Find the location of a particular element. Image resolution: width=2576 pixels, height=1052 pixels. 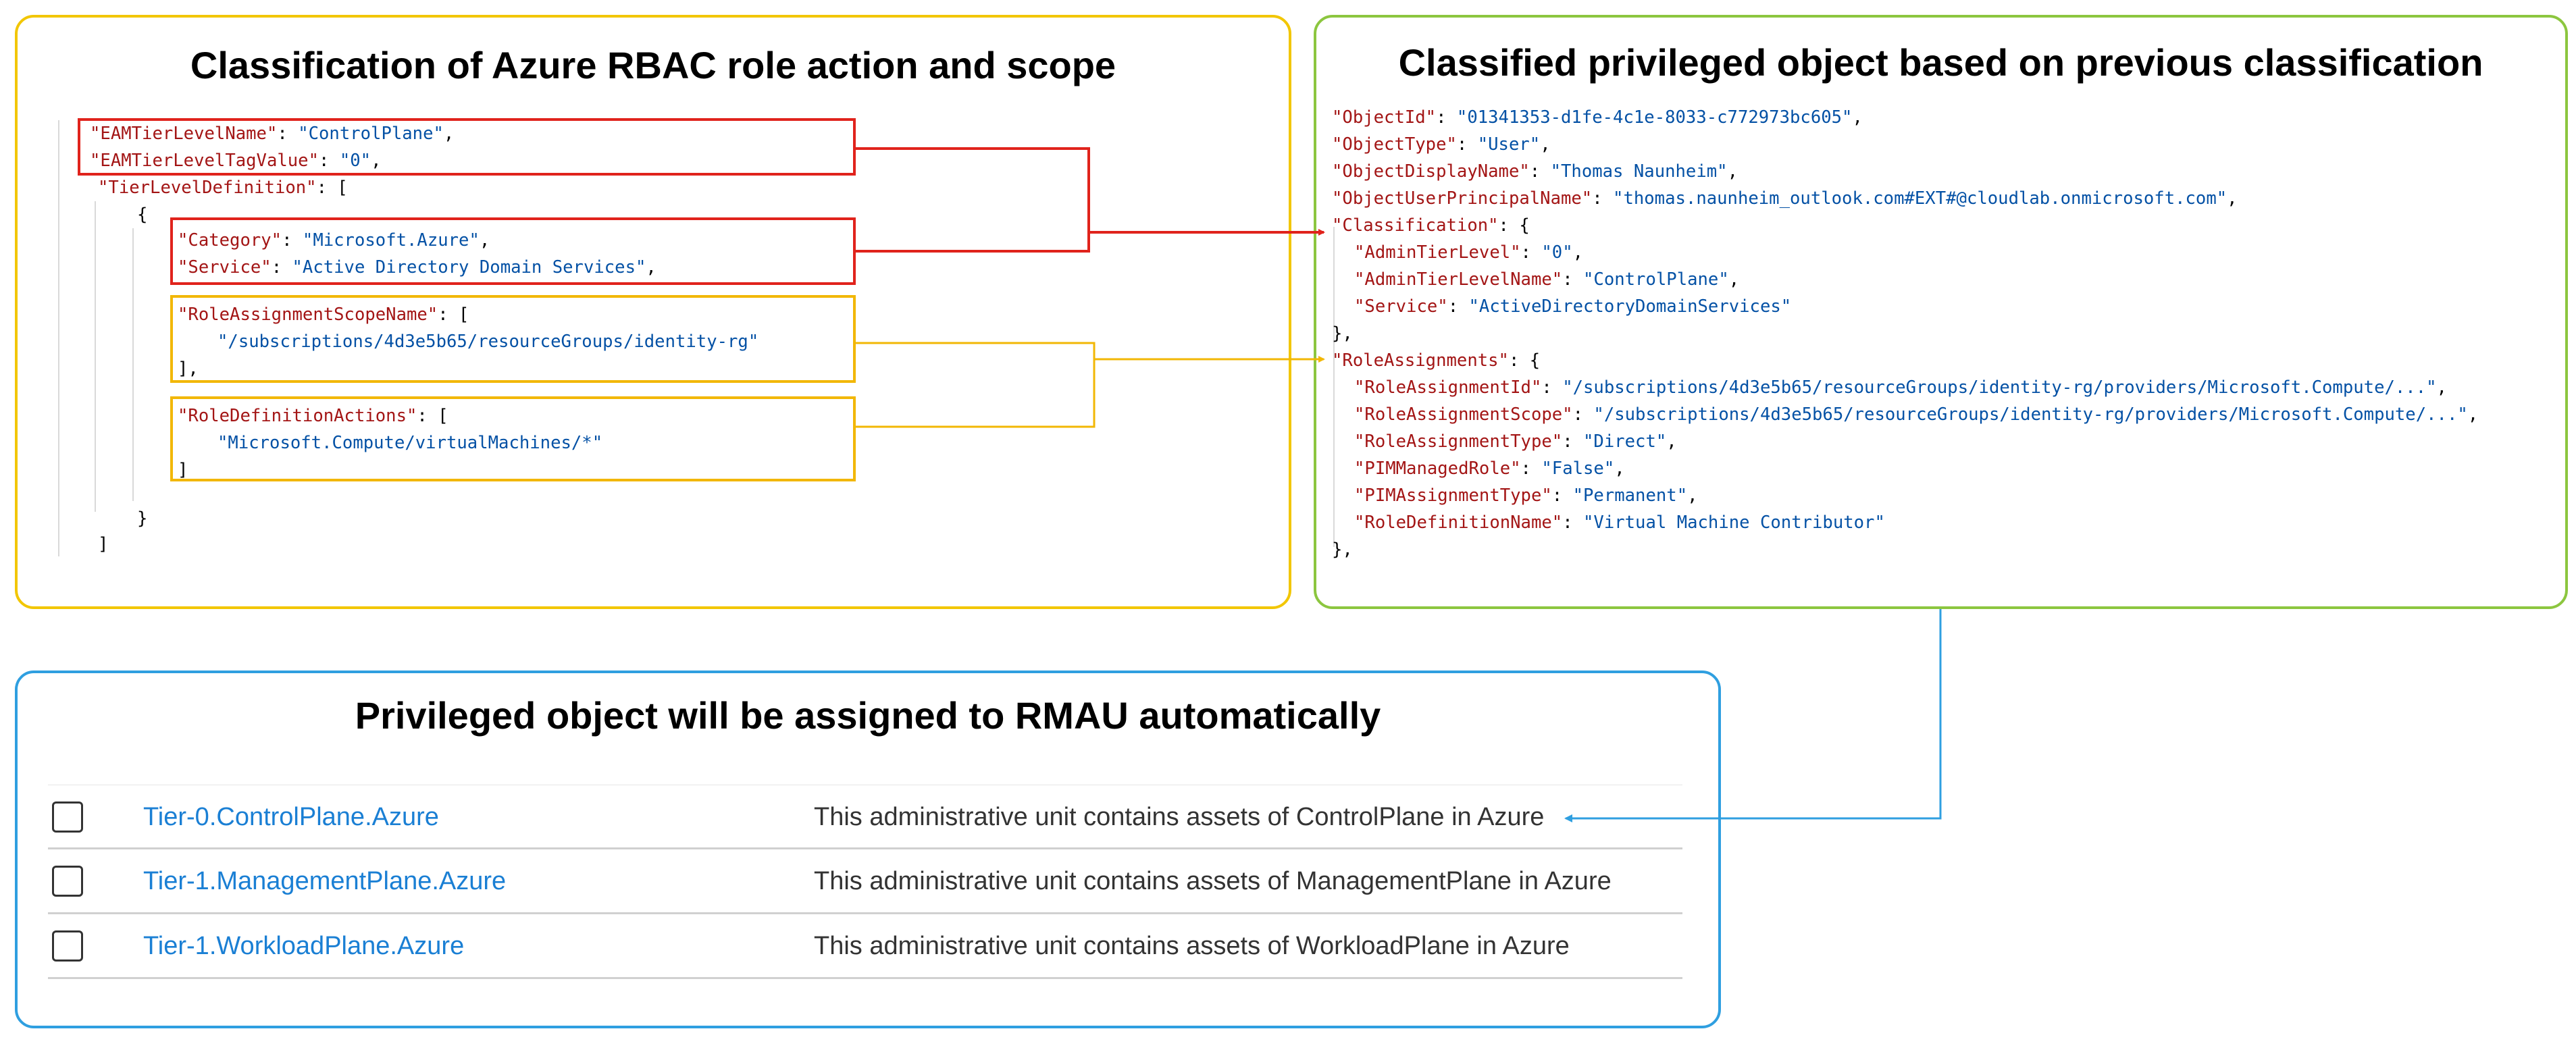

red-connector is located at coordinates (1090, 200).